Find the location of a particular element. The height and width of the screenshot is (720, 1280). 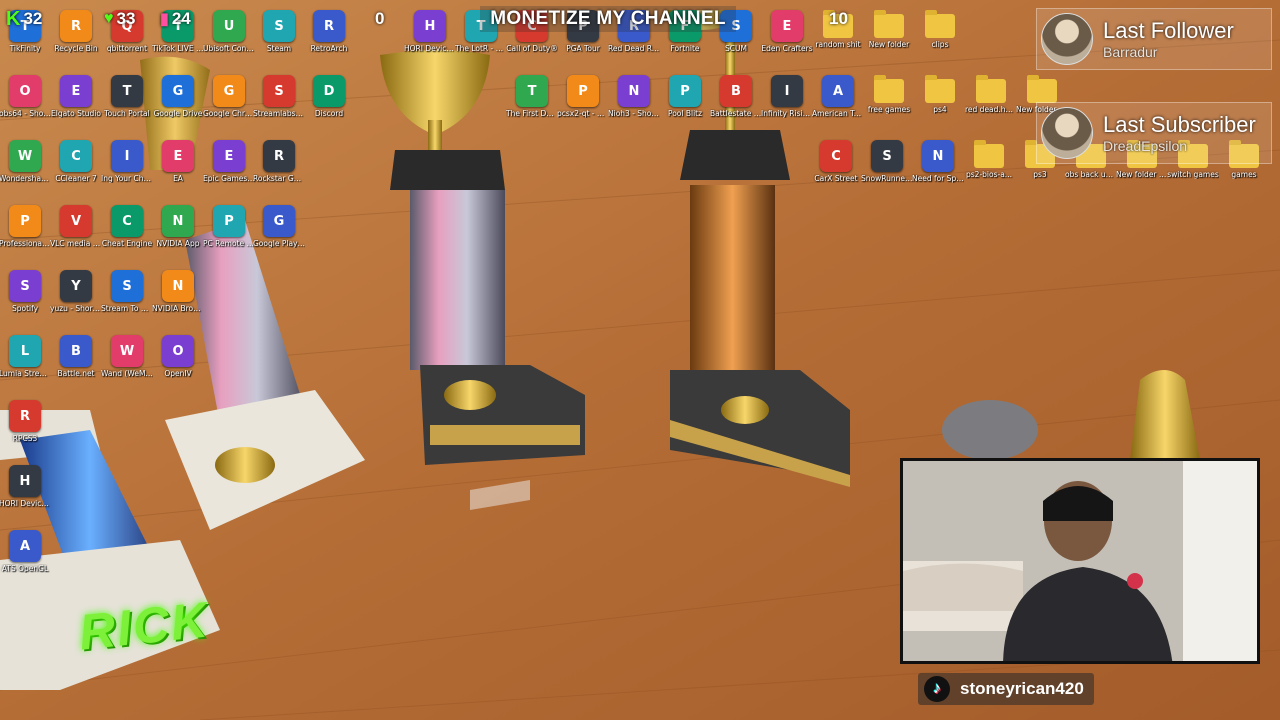

last-subscriber-name: DreadEpsilon is located at coordinates (1145, 146).